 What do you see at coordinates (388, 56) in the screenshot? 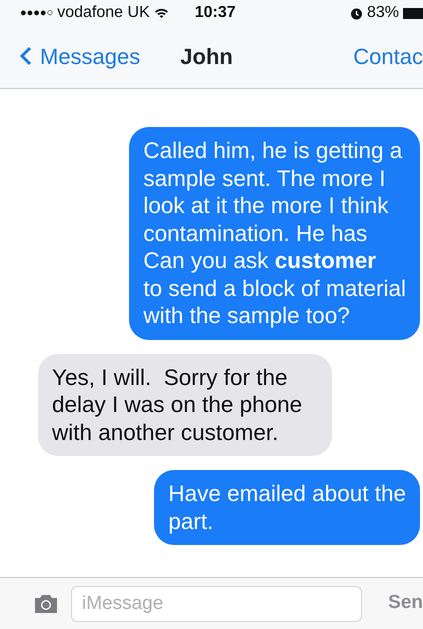
I see `contact-link: Contac` at bounding box center [388, 56].